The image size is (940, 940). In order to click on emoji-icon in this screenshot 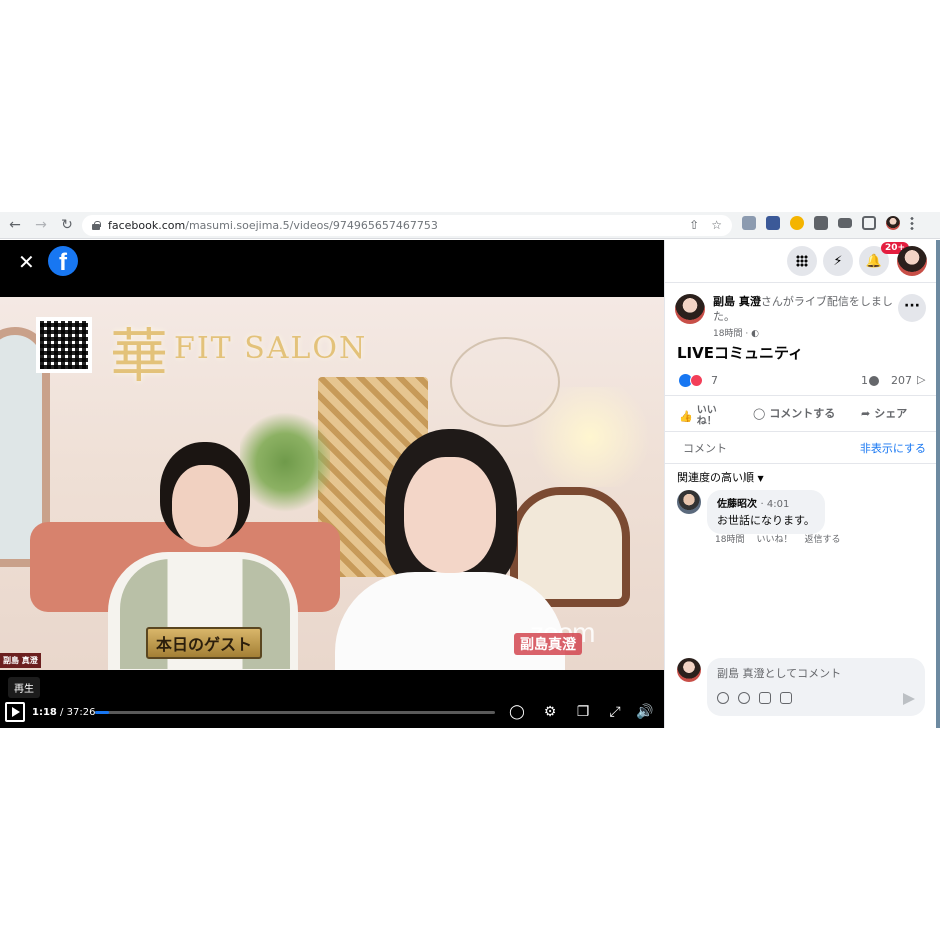, I will do `click(744, 698)`.